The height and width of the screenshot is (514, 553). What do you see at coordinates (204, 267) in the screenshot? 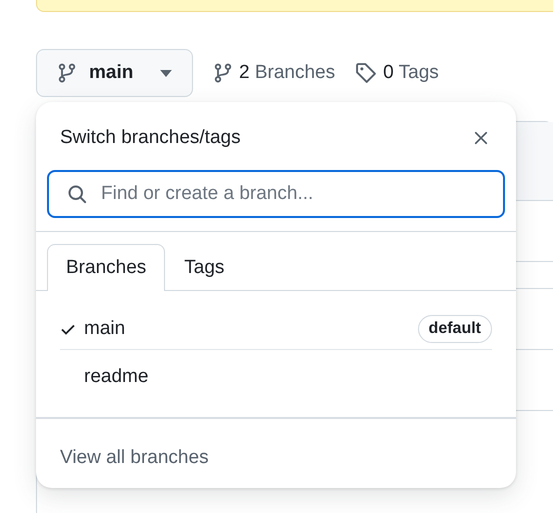
I see `tab: Tags` at bounding box center [204, 267].